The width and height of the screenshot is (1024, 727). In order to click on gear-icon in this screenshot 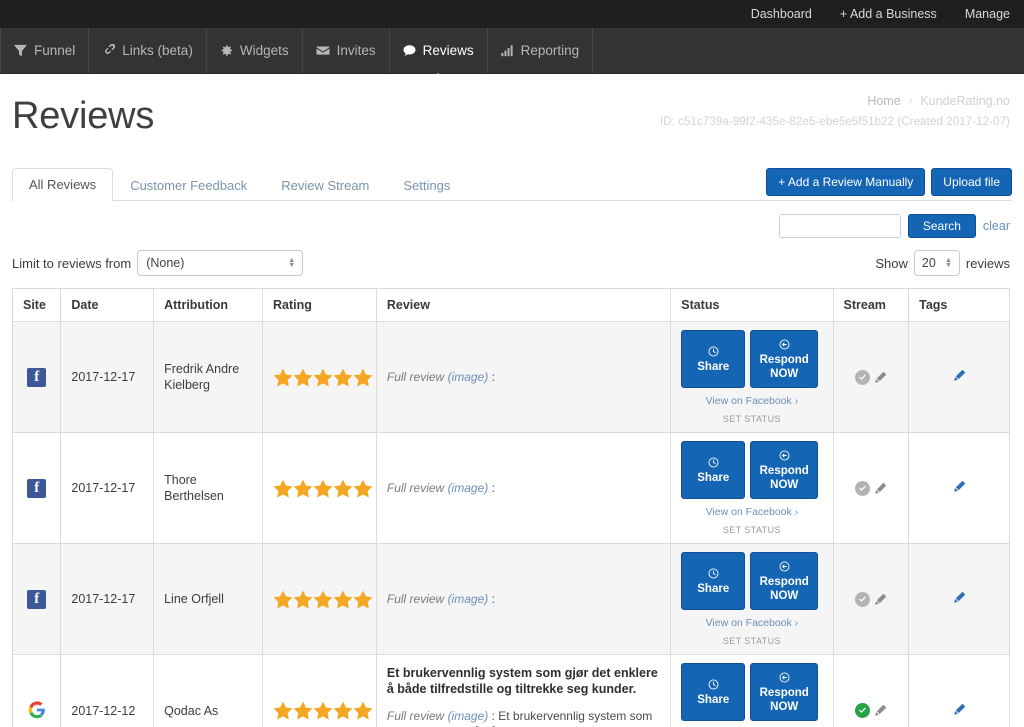, I will do `click(226, 50)`.